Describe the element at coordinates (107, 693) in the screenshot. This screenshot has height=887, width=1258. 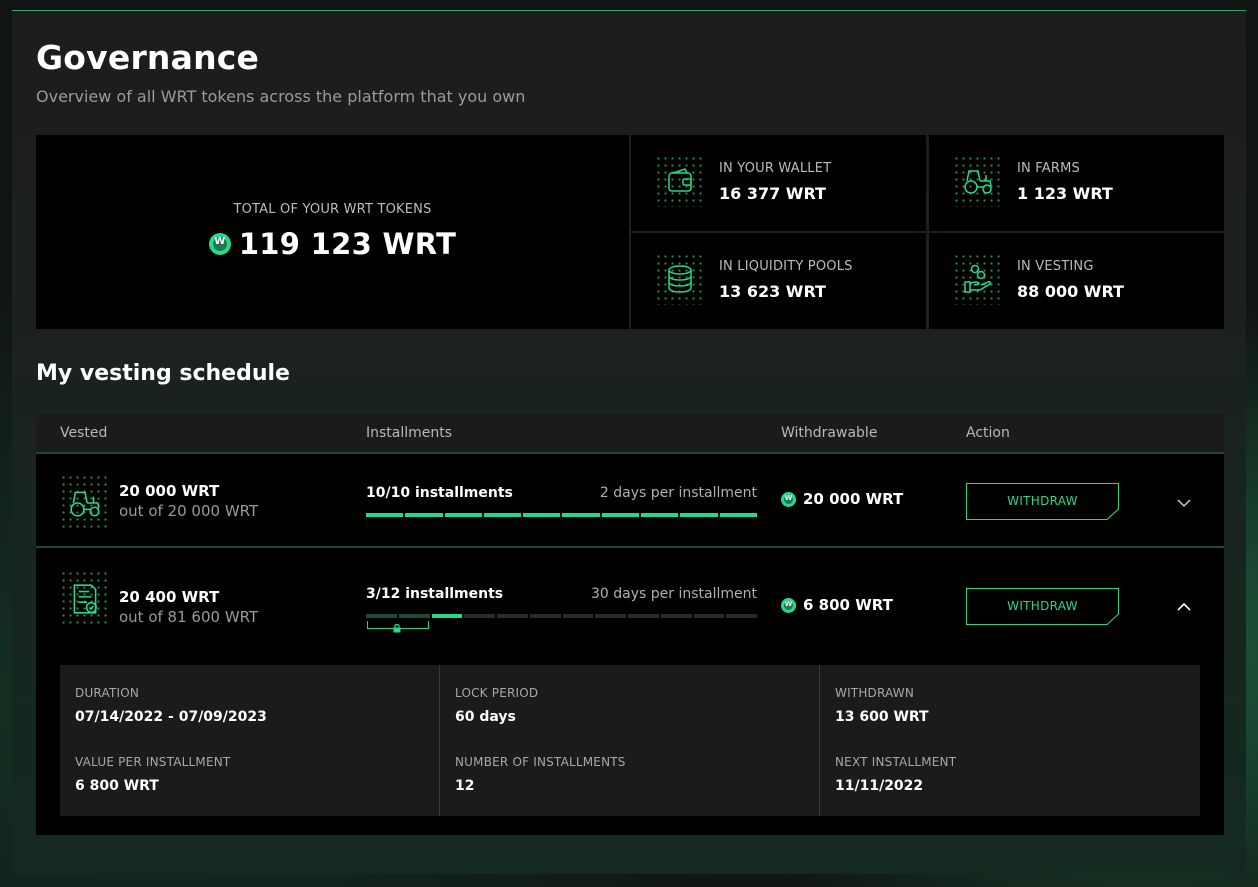
I see `duration-label: DURATION` at that location.